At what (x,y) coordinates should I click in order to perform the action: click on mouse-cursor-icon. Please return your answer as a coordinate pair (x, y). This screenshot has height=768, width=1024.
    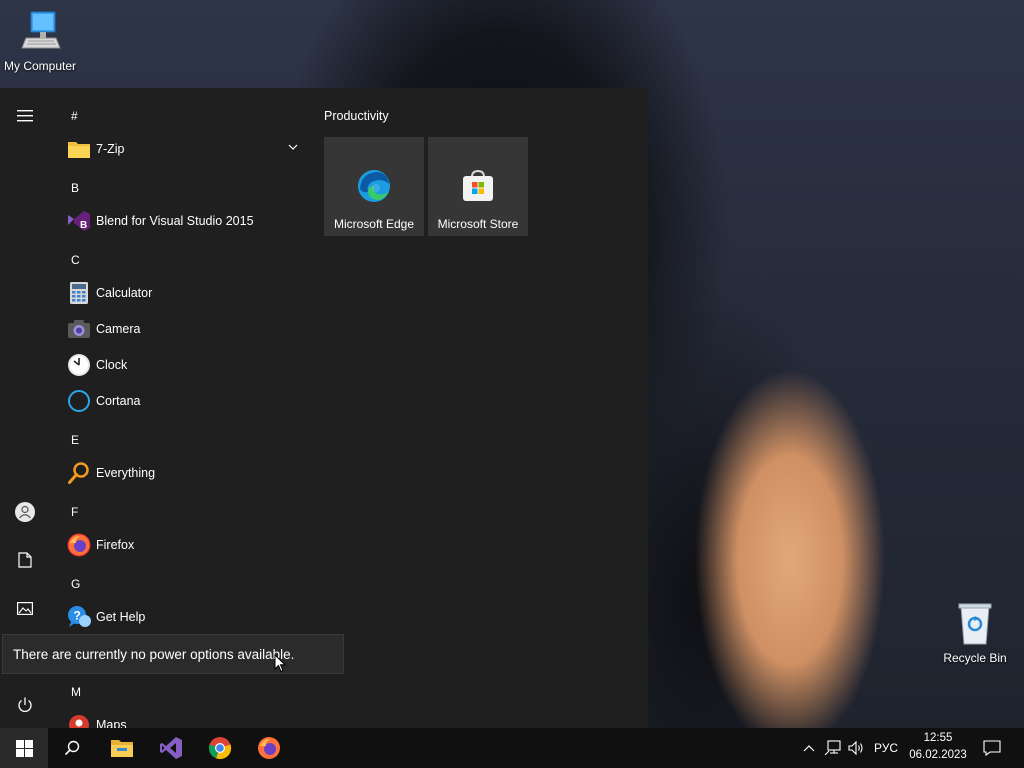
    Looking at the image, I should click on (280, 663).